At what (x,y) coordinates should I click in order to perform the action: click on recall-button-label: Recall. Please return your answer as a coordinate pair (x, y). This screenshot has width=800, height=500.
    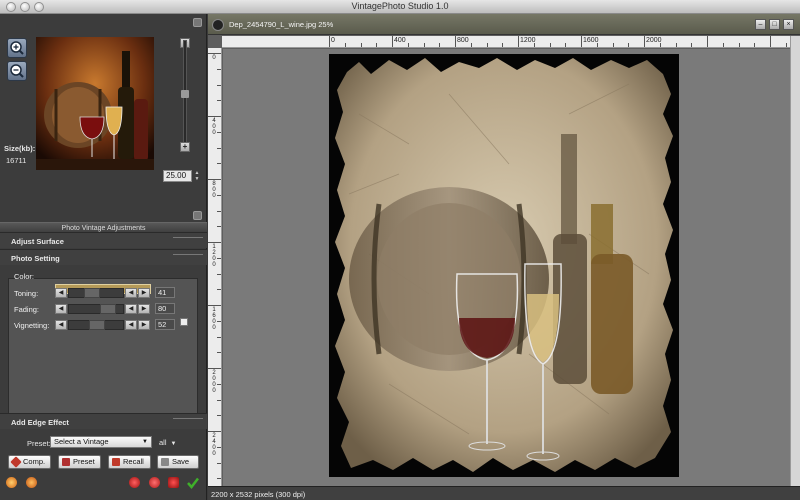
    Looking at the image, I should click on (133, 461).